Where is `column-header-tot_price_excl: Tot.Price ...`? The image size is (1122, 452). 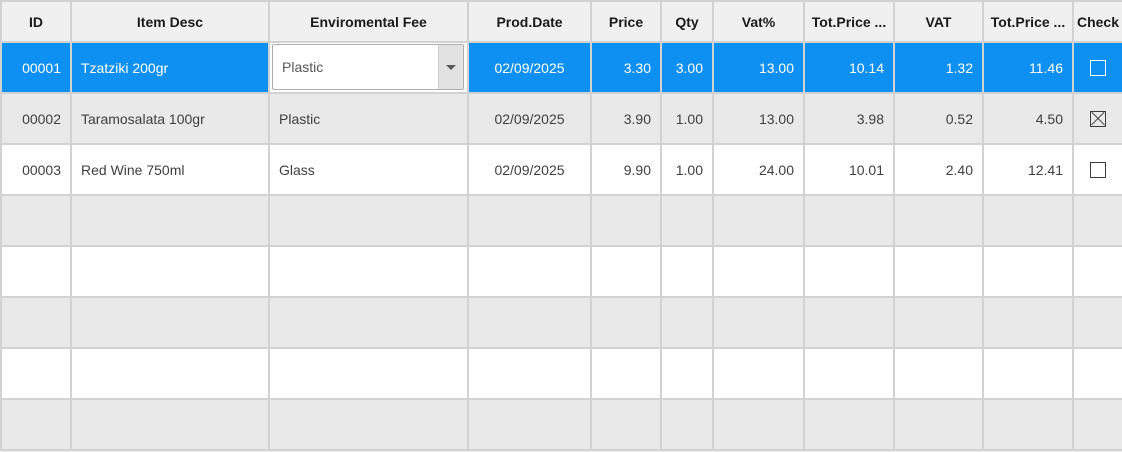
column-header-tot_price_excl: Tot.Price ... is located at coordinates (850, 22).